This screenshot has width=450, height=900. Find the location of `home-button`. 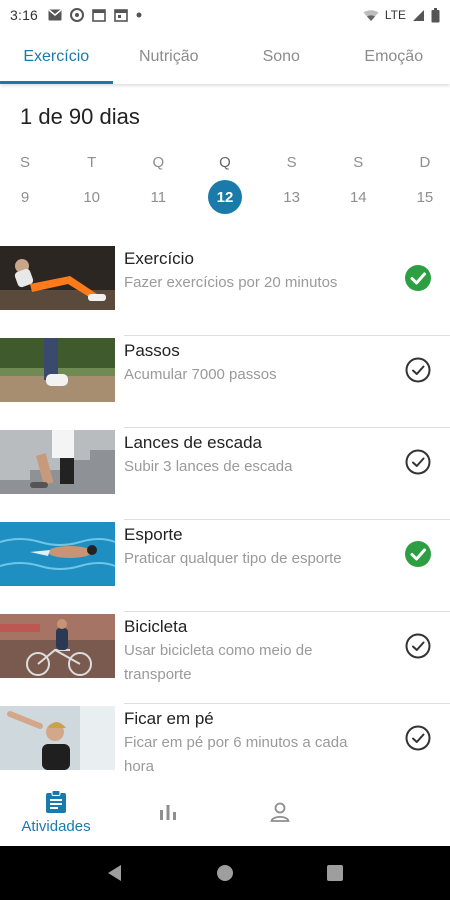

home-button is located at coordinates (225, 873).